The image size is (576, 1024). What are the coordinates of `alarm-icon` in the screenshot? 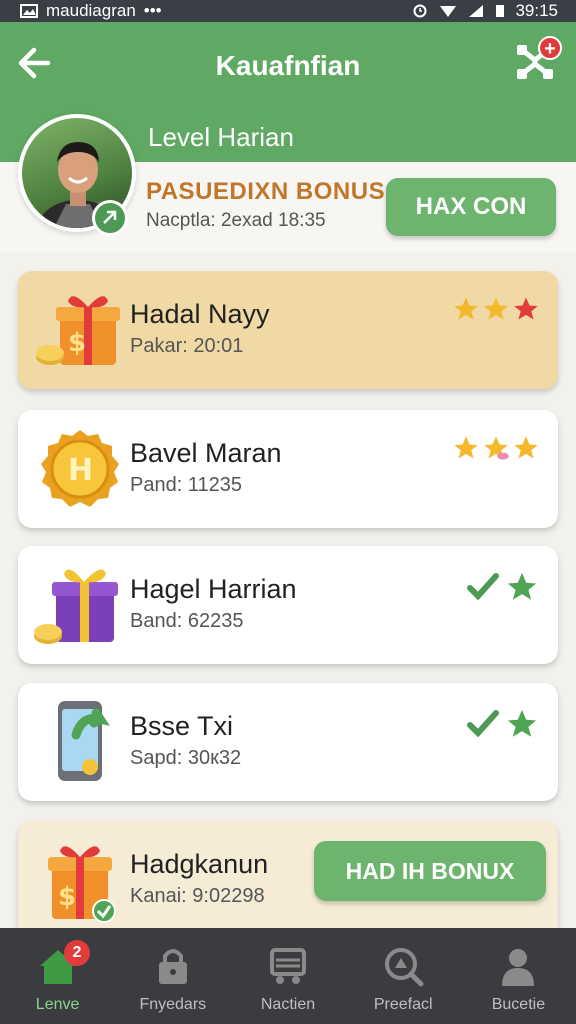 It's located at (420, 11).